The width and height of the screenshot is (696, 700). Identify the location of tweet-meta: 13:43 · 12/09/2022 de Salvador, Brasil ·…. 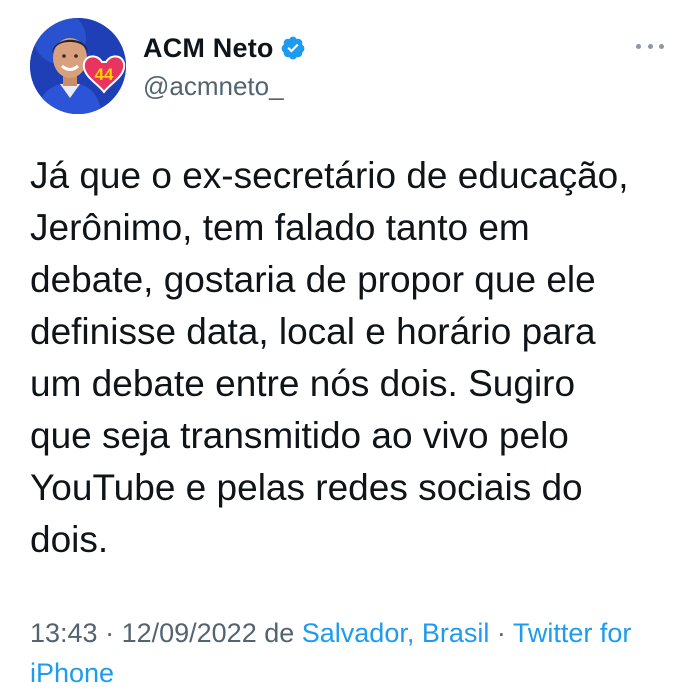
(355, 653).